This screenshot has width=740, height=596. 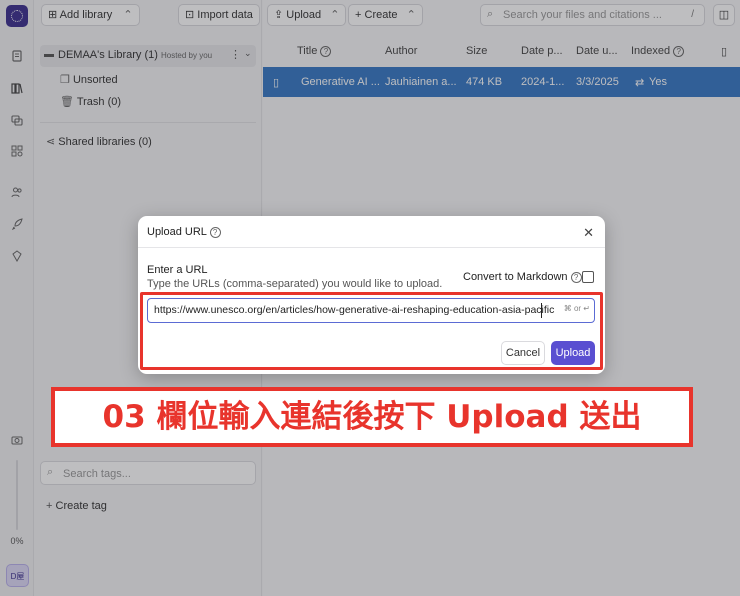 I want to click on dialog-title-text: Upload URL, so click(x=177, y=232).